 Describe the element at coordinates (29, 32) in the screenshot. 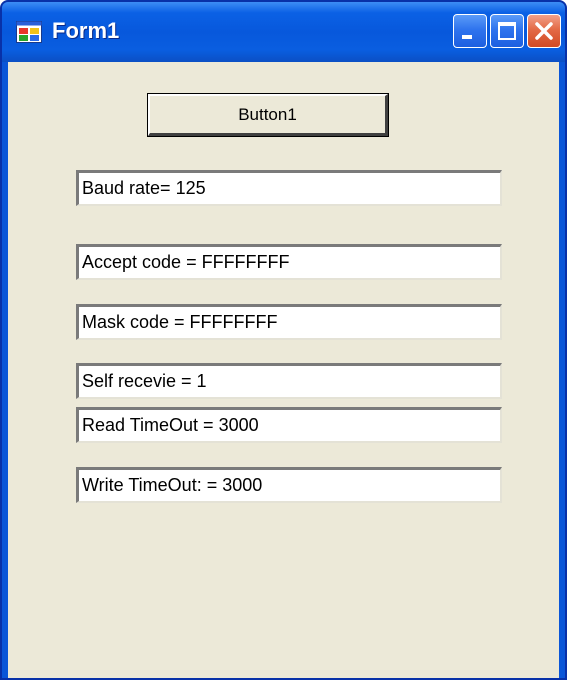

I see `form-app-icon` at that location.